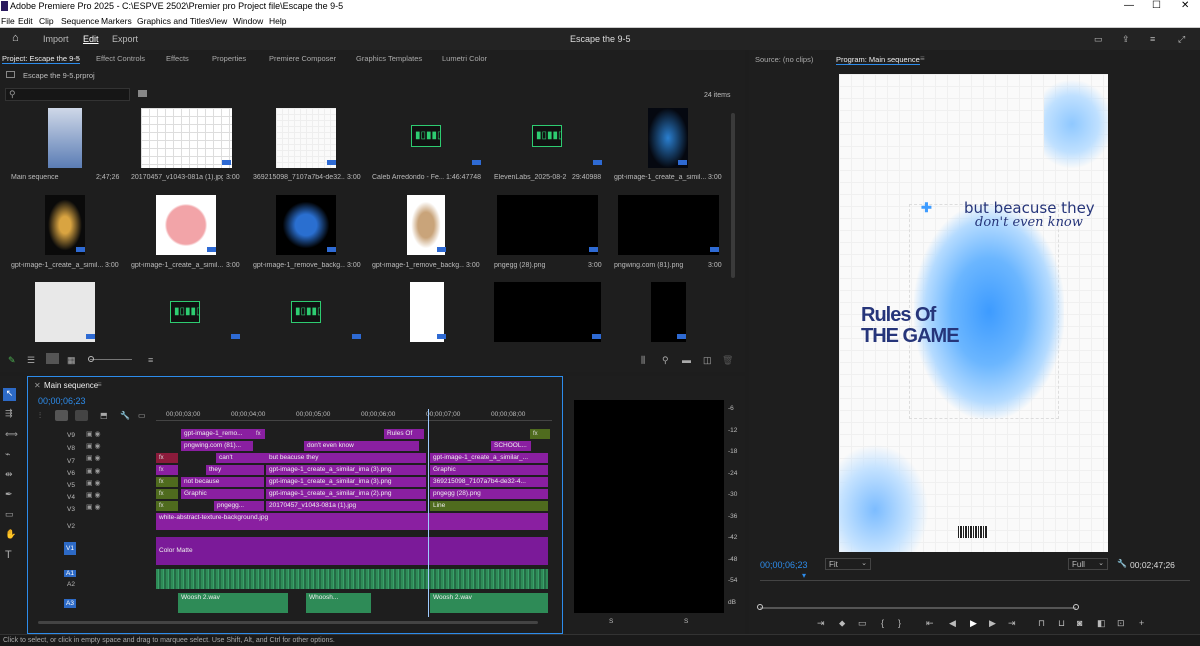 The width and height of the screenshot is (1200, 646). Describe the element at coordinates (352, 521) in the screenshot. I see `clip: white-abstract-texture-background.jpg` at that location.